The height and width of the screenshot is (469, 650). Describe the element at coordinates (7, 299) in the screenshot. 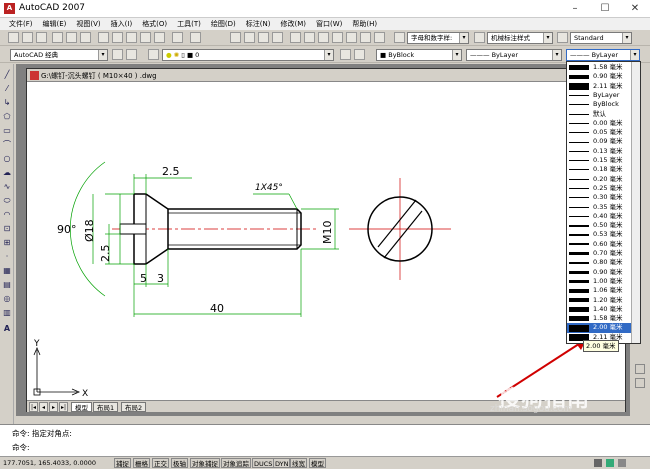

I see `region-icon: ◎` at that location.